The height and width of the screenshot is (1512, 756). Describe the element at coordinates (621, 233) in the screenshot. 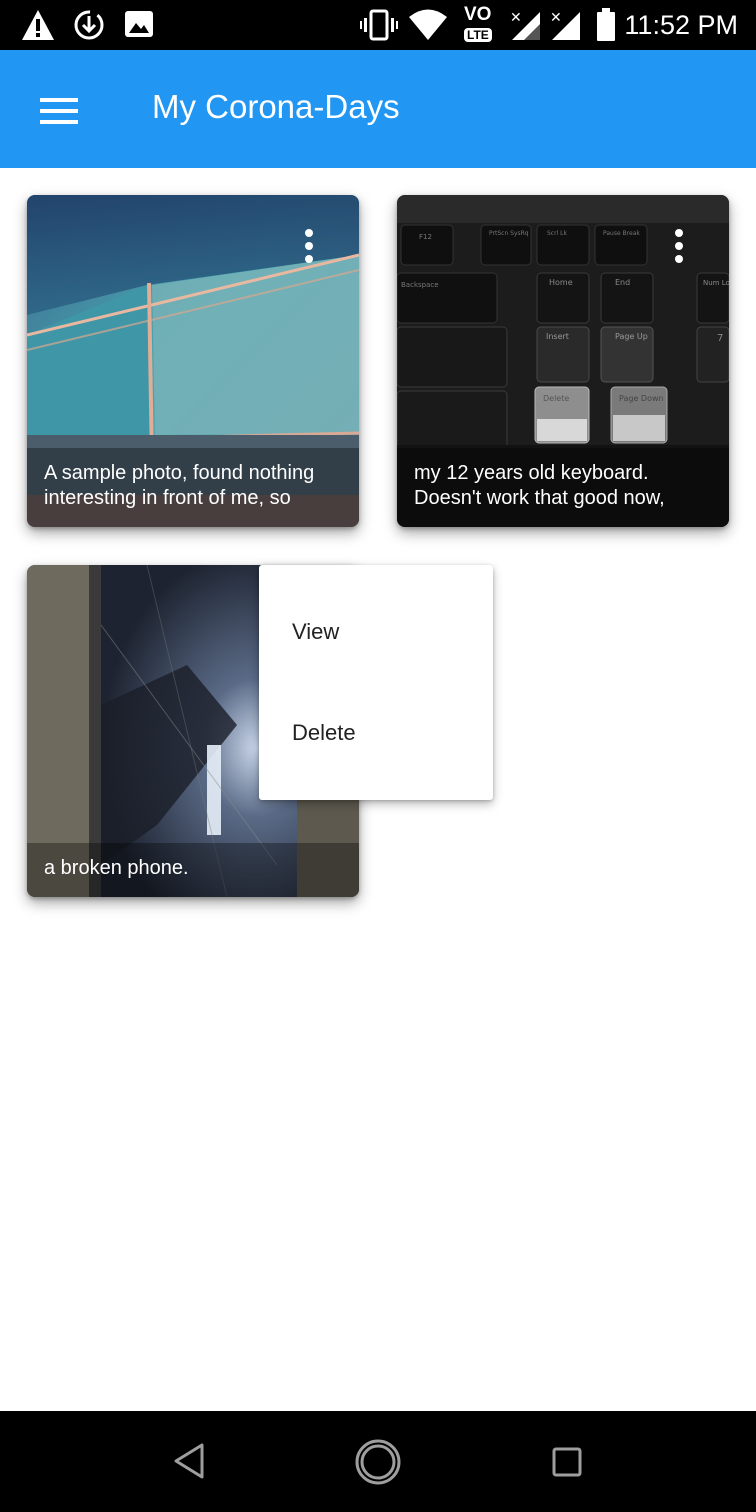

I see `key-label: Pause Break` at that location.